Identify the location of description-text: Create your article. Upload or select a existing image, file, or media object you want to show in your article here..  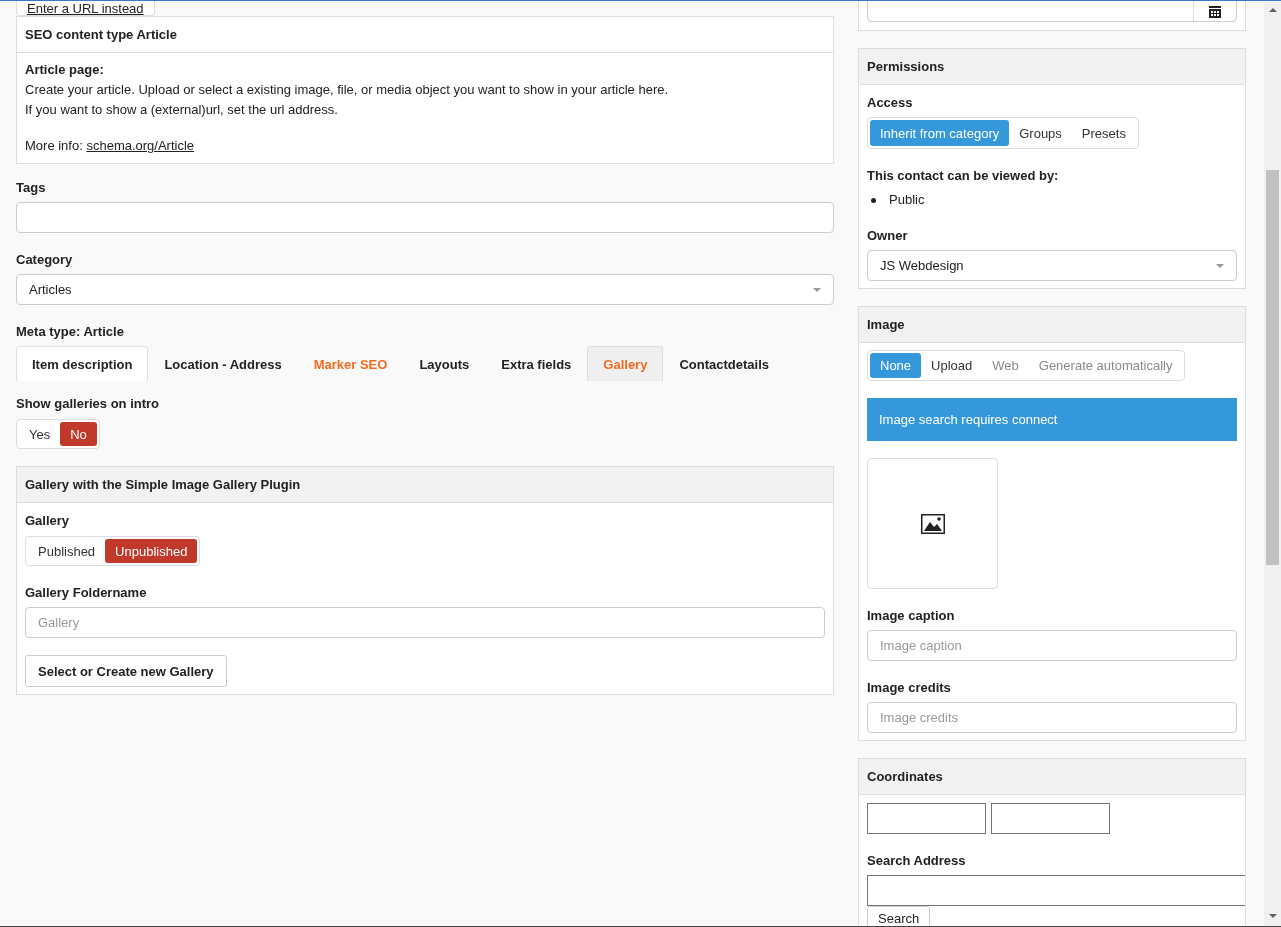
(347, 90).